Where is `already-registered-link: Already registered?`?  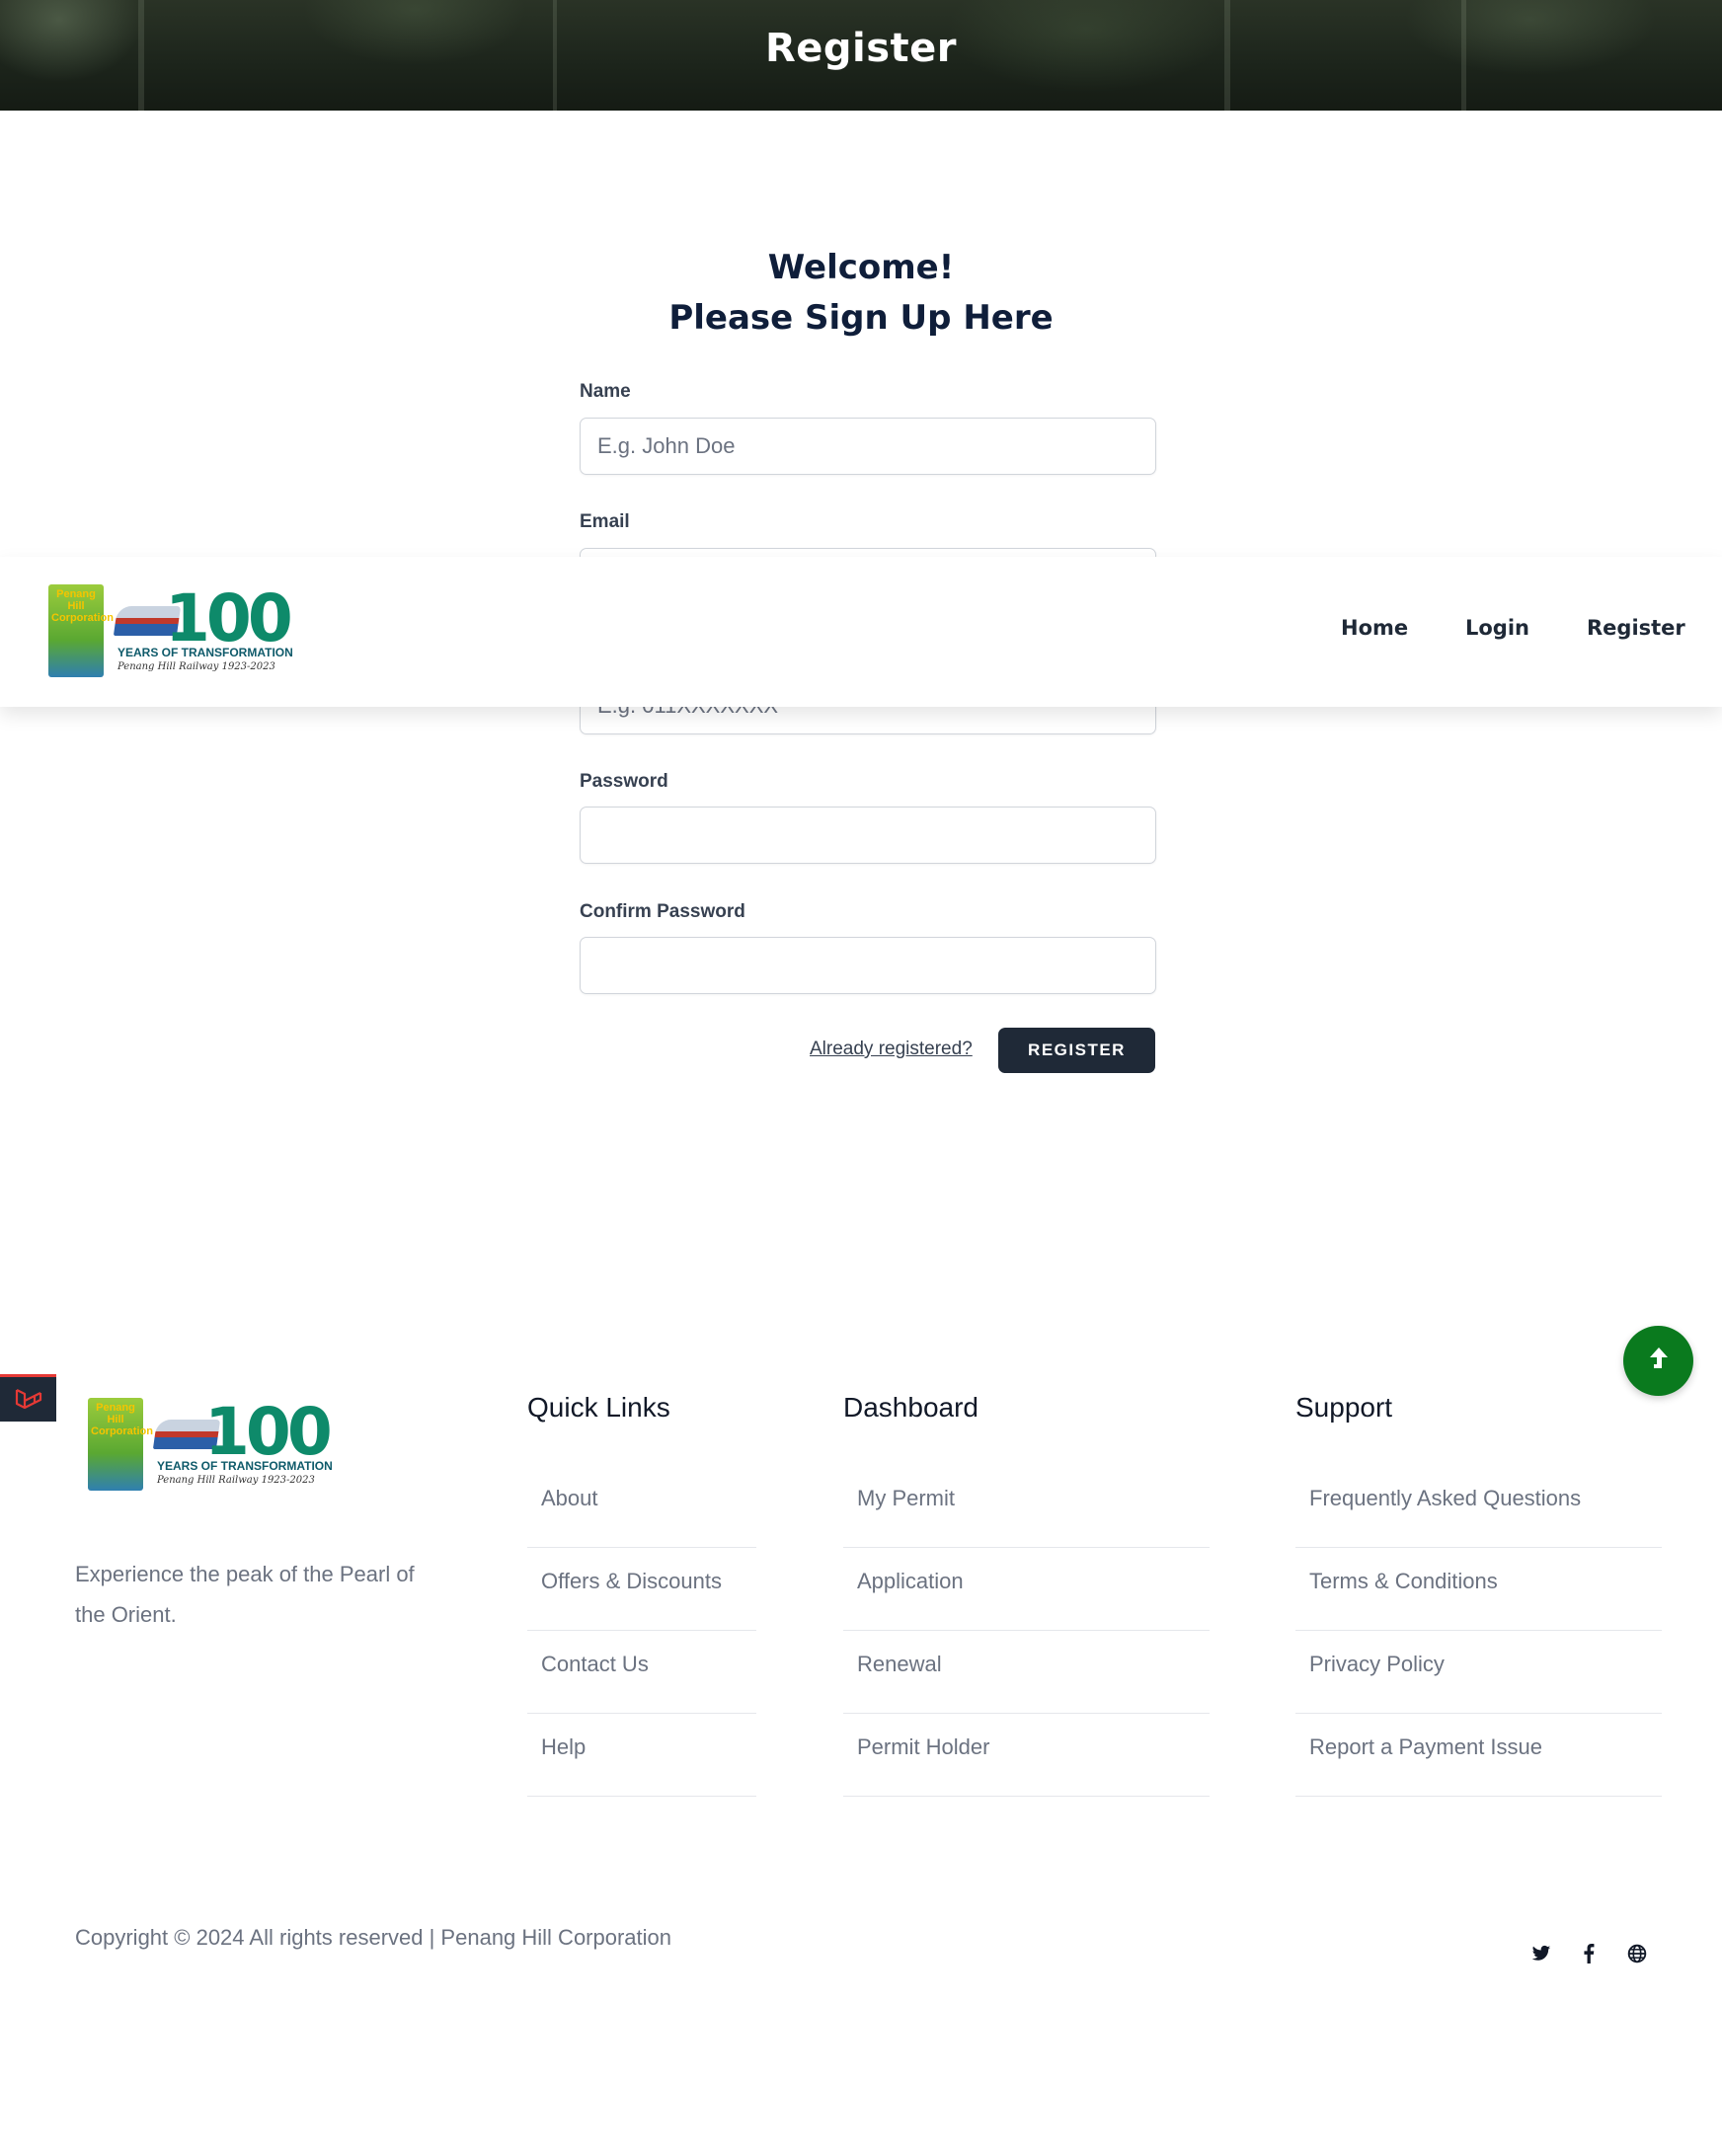 already-registered-link: Already registered? is located at coordinates (891, 1049).